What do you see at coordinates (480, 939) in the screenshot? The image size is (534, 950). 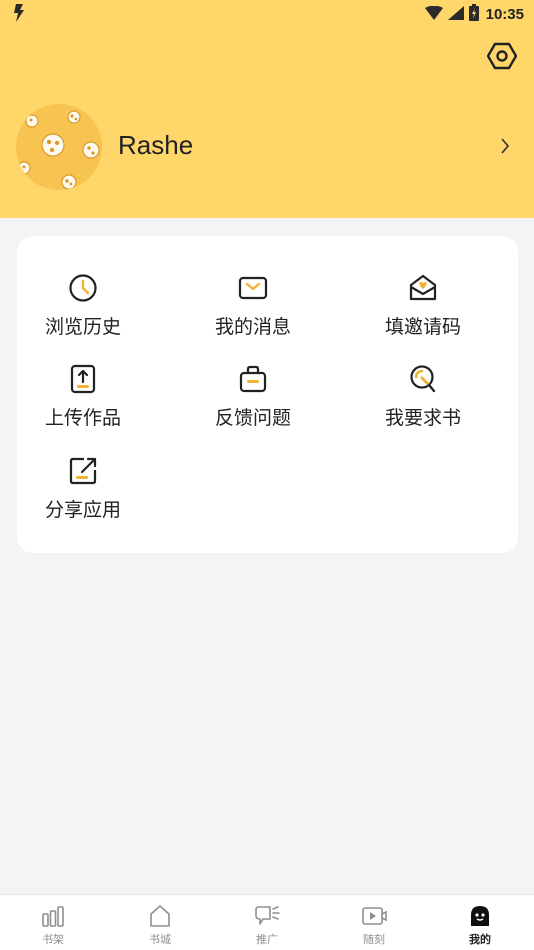 I see `tab-label: 我的` at bounding box center [480, 939].